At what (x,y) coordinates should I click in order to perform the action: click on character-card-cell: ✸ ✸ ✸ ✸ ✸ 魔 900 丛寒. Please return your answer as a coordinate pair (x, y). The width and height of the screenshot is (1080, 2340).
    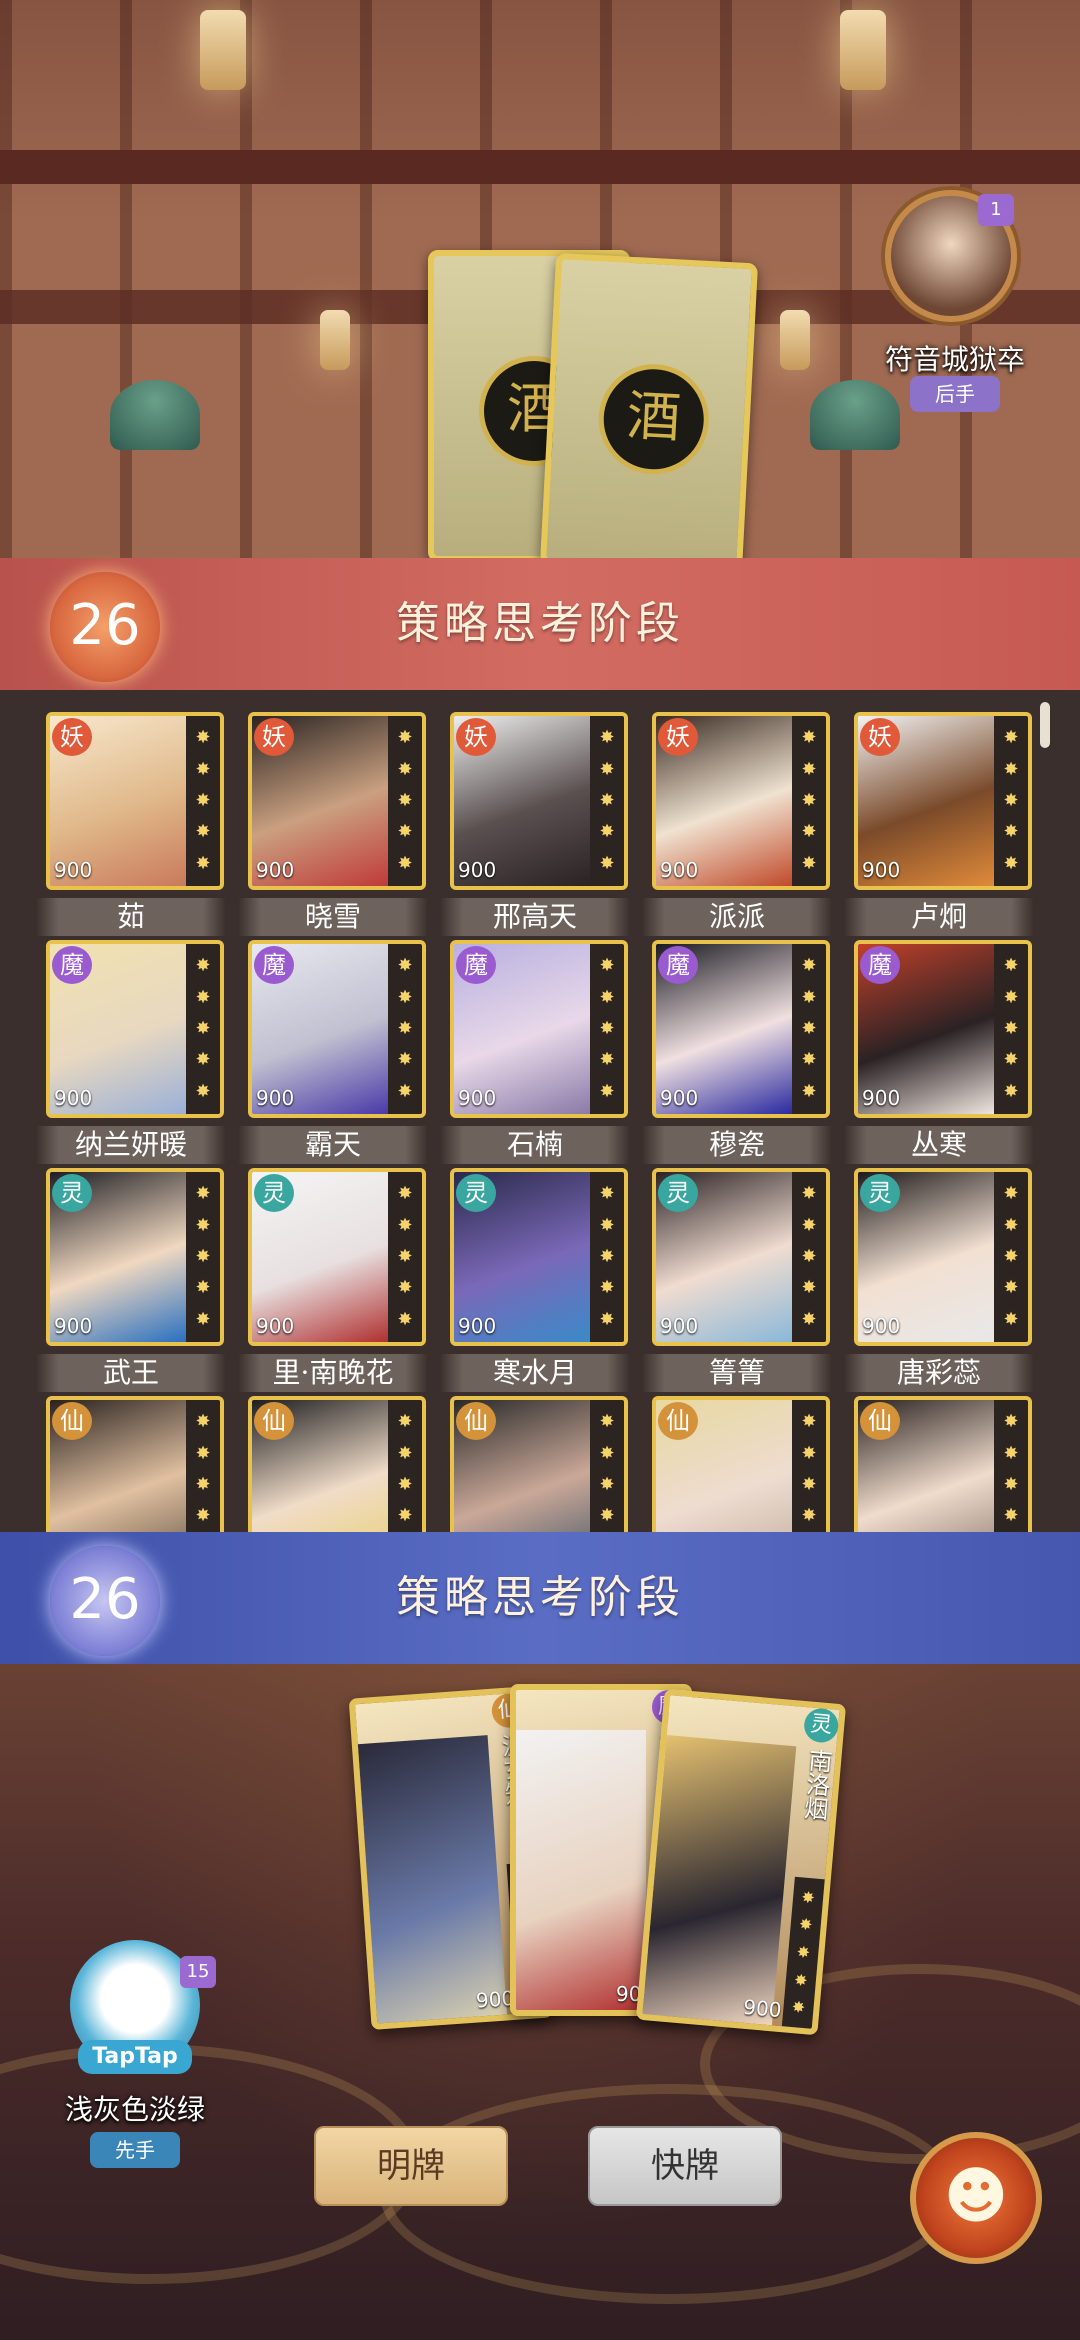
    Looking at the image, I should click on (939, 1052).